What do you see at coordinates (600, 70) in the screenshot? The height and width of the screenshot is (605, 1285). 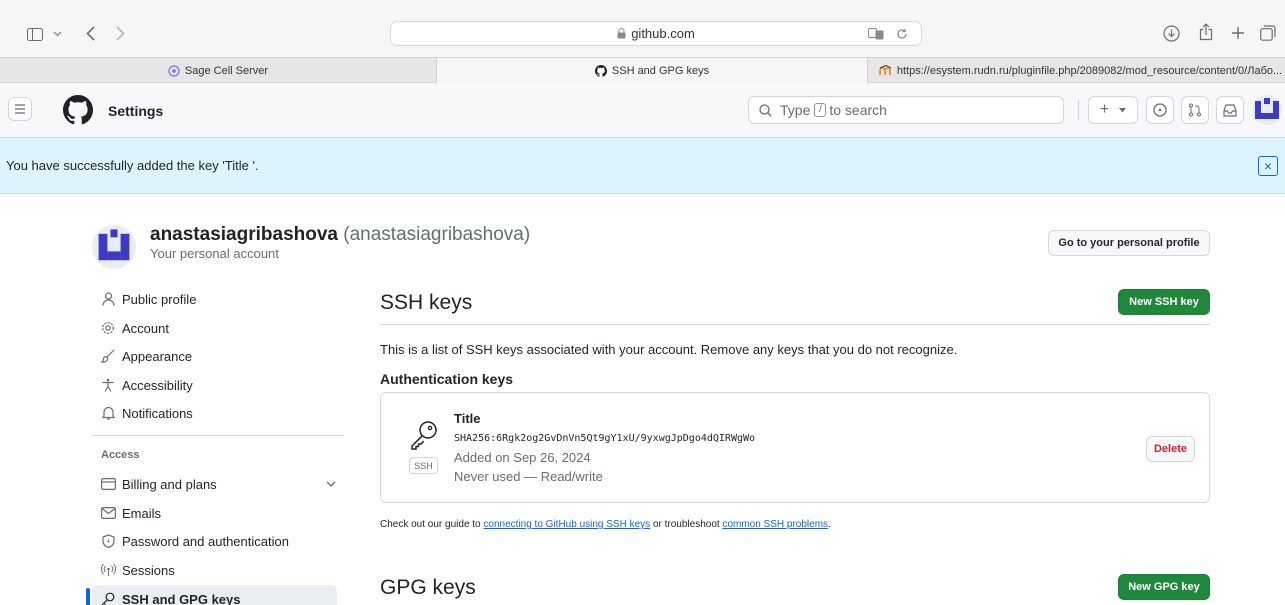 I see `github-icon` at bounding box center [600, 70].